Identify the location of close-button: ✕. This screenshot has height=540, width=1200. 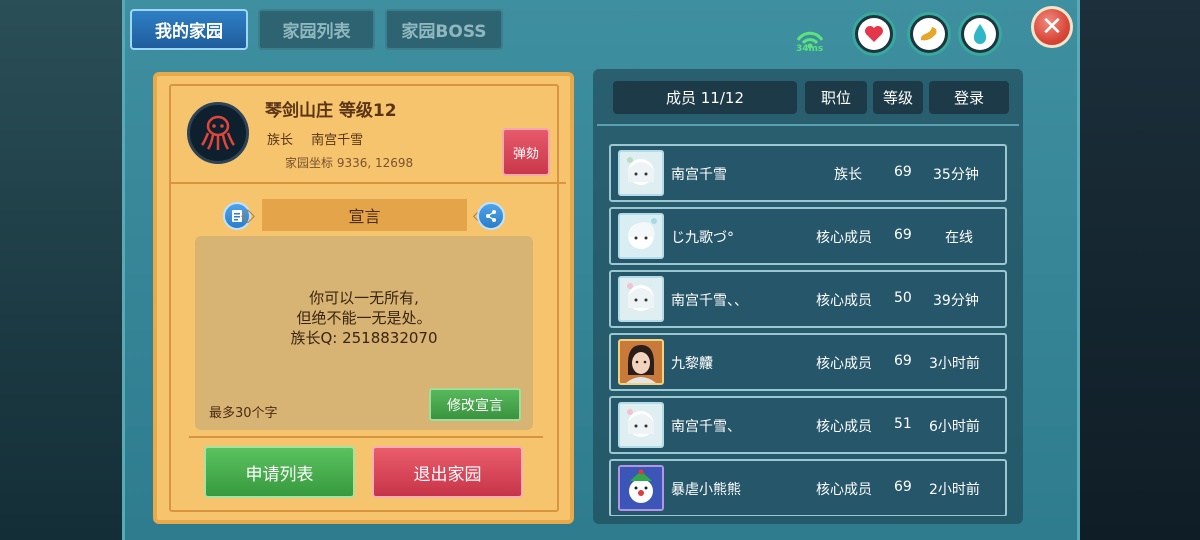
(1052, 27).